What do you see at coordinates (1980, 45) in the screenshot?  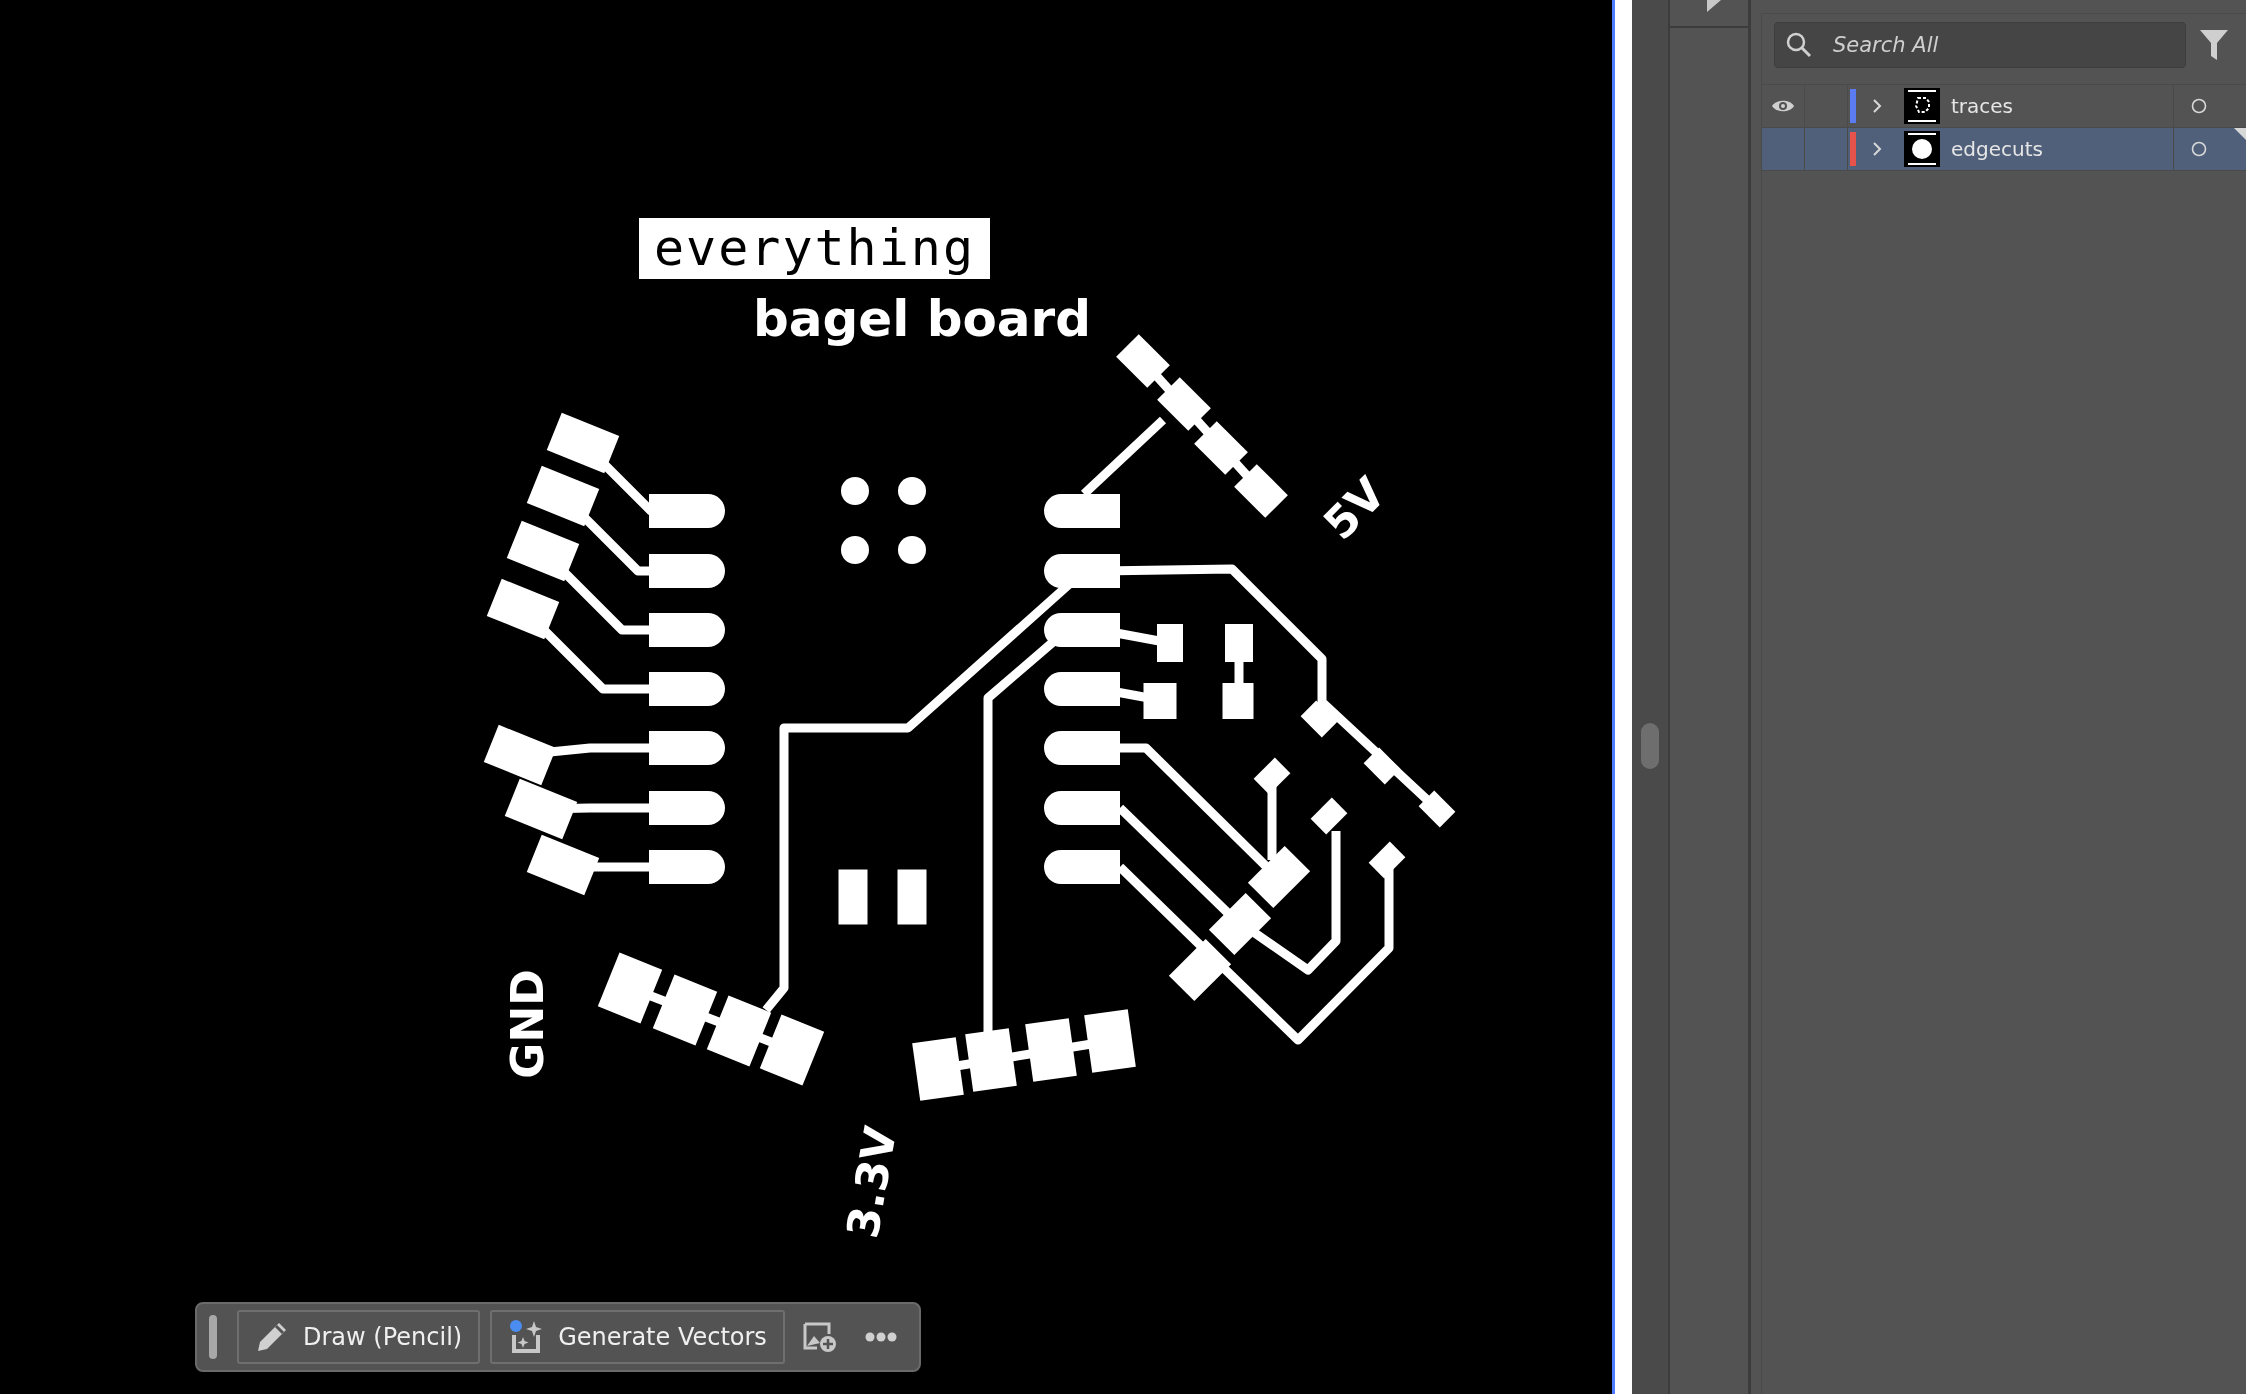 I see `search-field: Search All` at bounding box center [1980, 45].